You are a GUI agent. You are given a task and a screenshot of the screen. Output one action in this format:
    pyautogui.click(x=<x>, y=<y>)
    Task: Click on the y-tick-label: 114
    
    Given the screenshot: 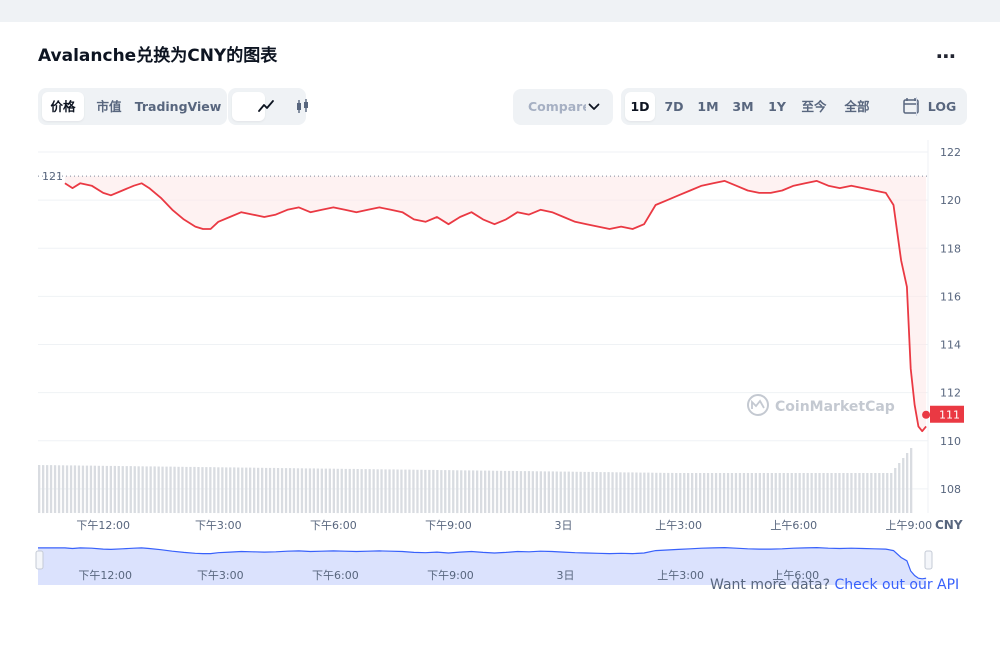 What is the action you would take?
    pyautogui.click(x=950, y=345)
    